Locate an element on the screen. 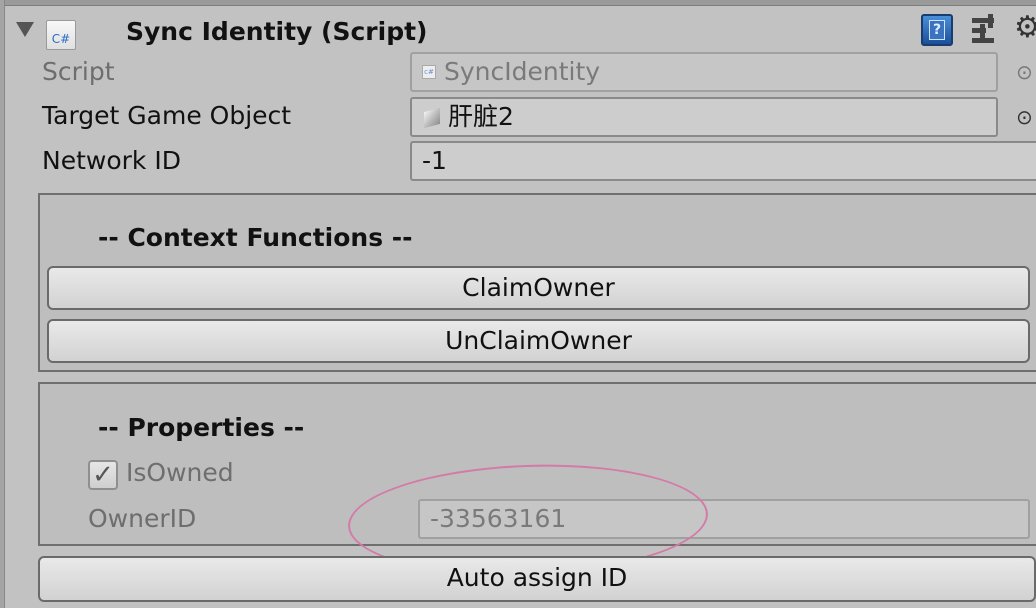  owner-id-label: OwnerID is located at coordinates (142, 518).